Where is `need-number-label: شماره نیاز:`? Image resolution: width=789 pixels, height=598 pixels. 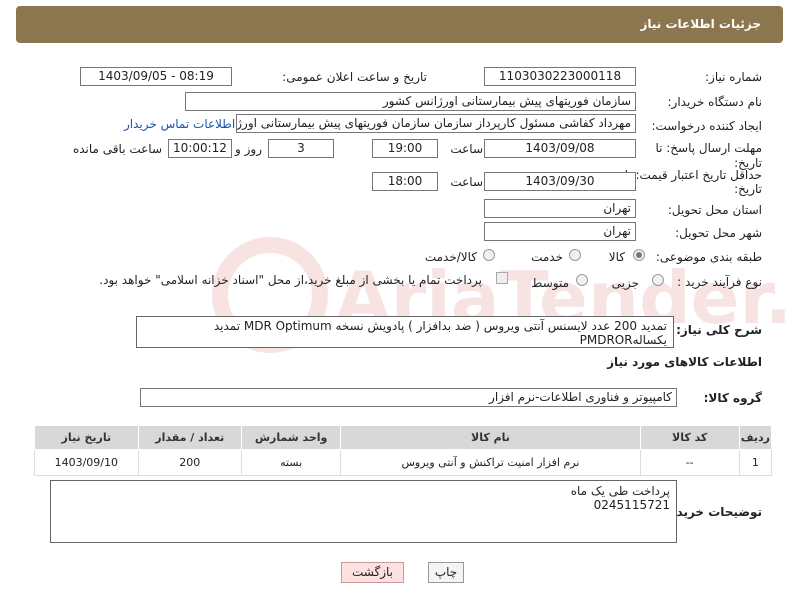 need-number-label: شماره نیاز: is located at coordinates (733, 77).